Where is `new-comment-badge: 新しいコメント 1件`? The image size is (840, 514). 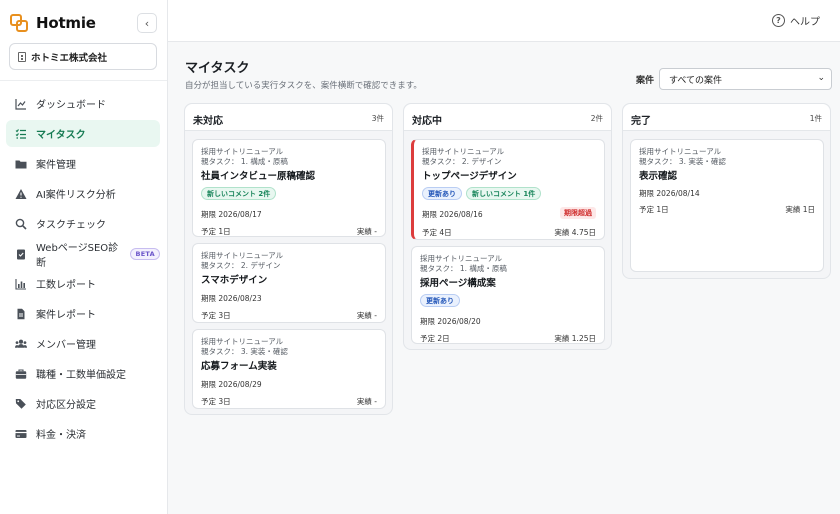 new-comment-badge: 新しいコメント 1件 is located at coordinates (504, 193).